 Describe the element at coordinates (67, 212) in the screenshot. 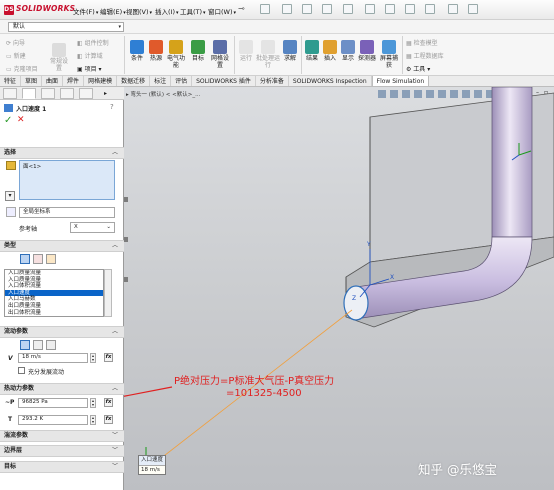

I see `coordinate-system-field: 全局坐标系` at that location.